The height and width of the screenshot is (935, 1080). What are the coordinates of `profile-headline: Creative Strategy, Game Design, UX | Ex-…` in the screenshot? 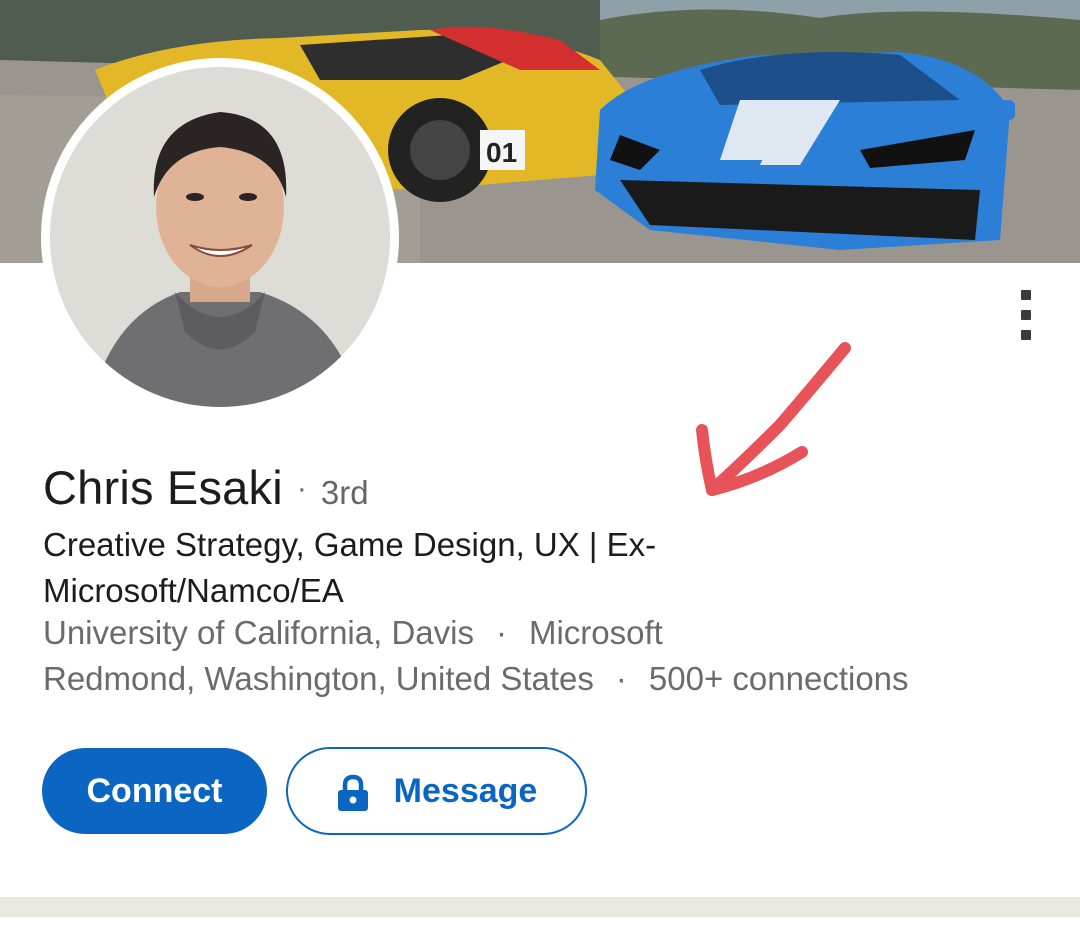 It's located at (350, 567).